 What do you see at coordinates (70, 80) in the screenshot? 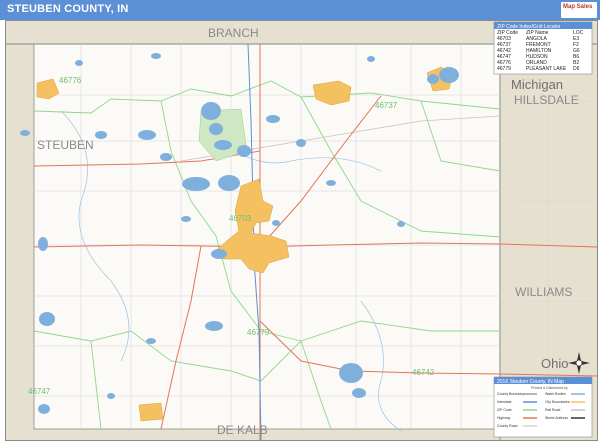
I see `label-zip-46776: 46776` at bounding box center [70, 80].